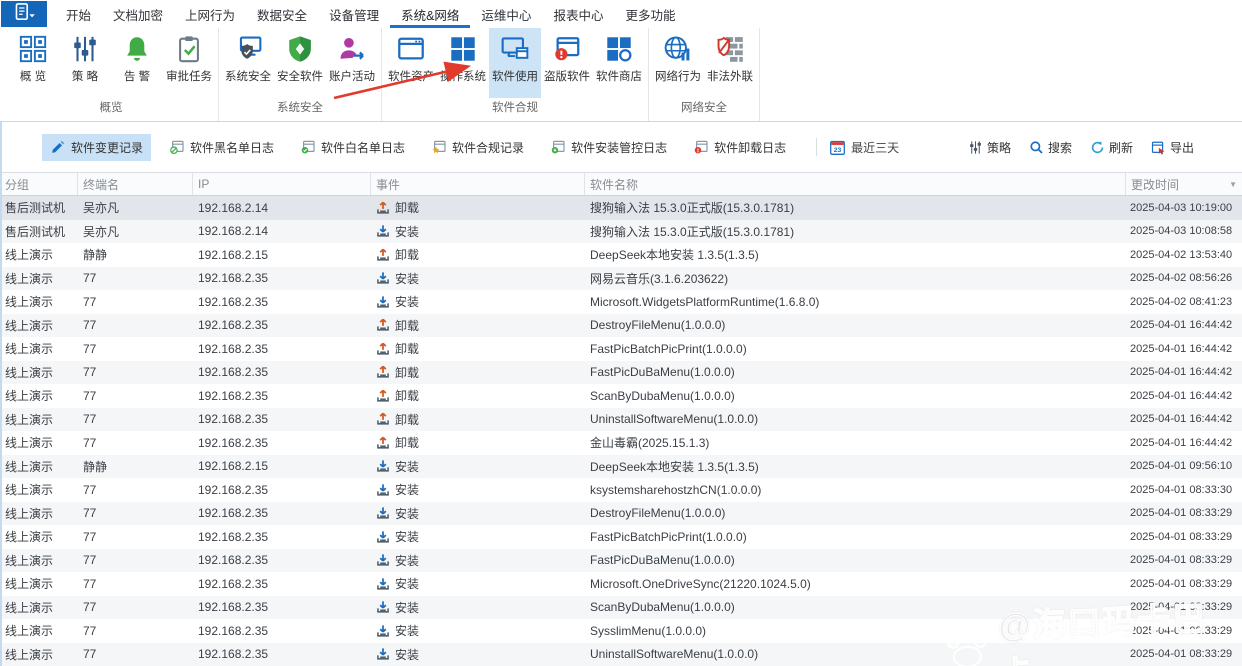  I want to click on ribbon-button-label: 网络行为, so click(678, 77).